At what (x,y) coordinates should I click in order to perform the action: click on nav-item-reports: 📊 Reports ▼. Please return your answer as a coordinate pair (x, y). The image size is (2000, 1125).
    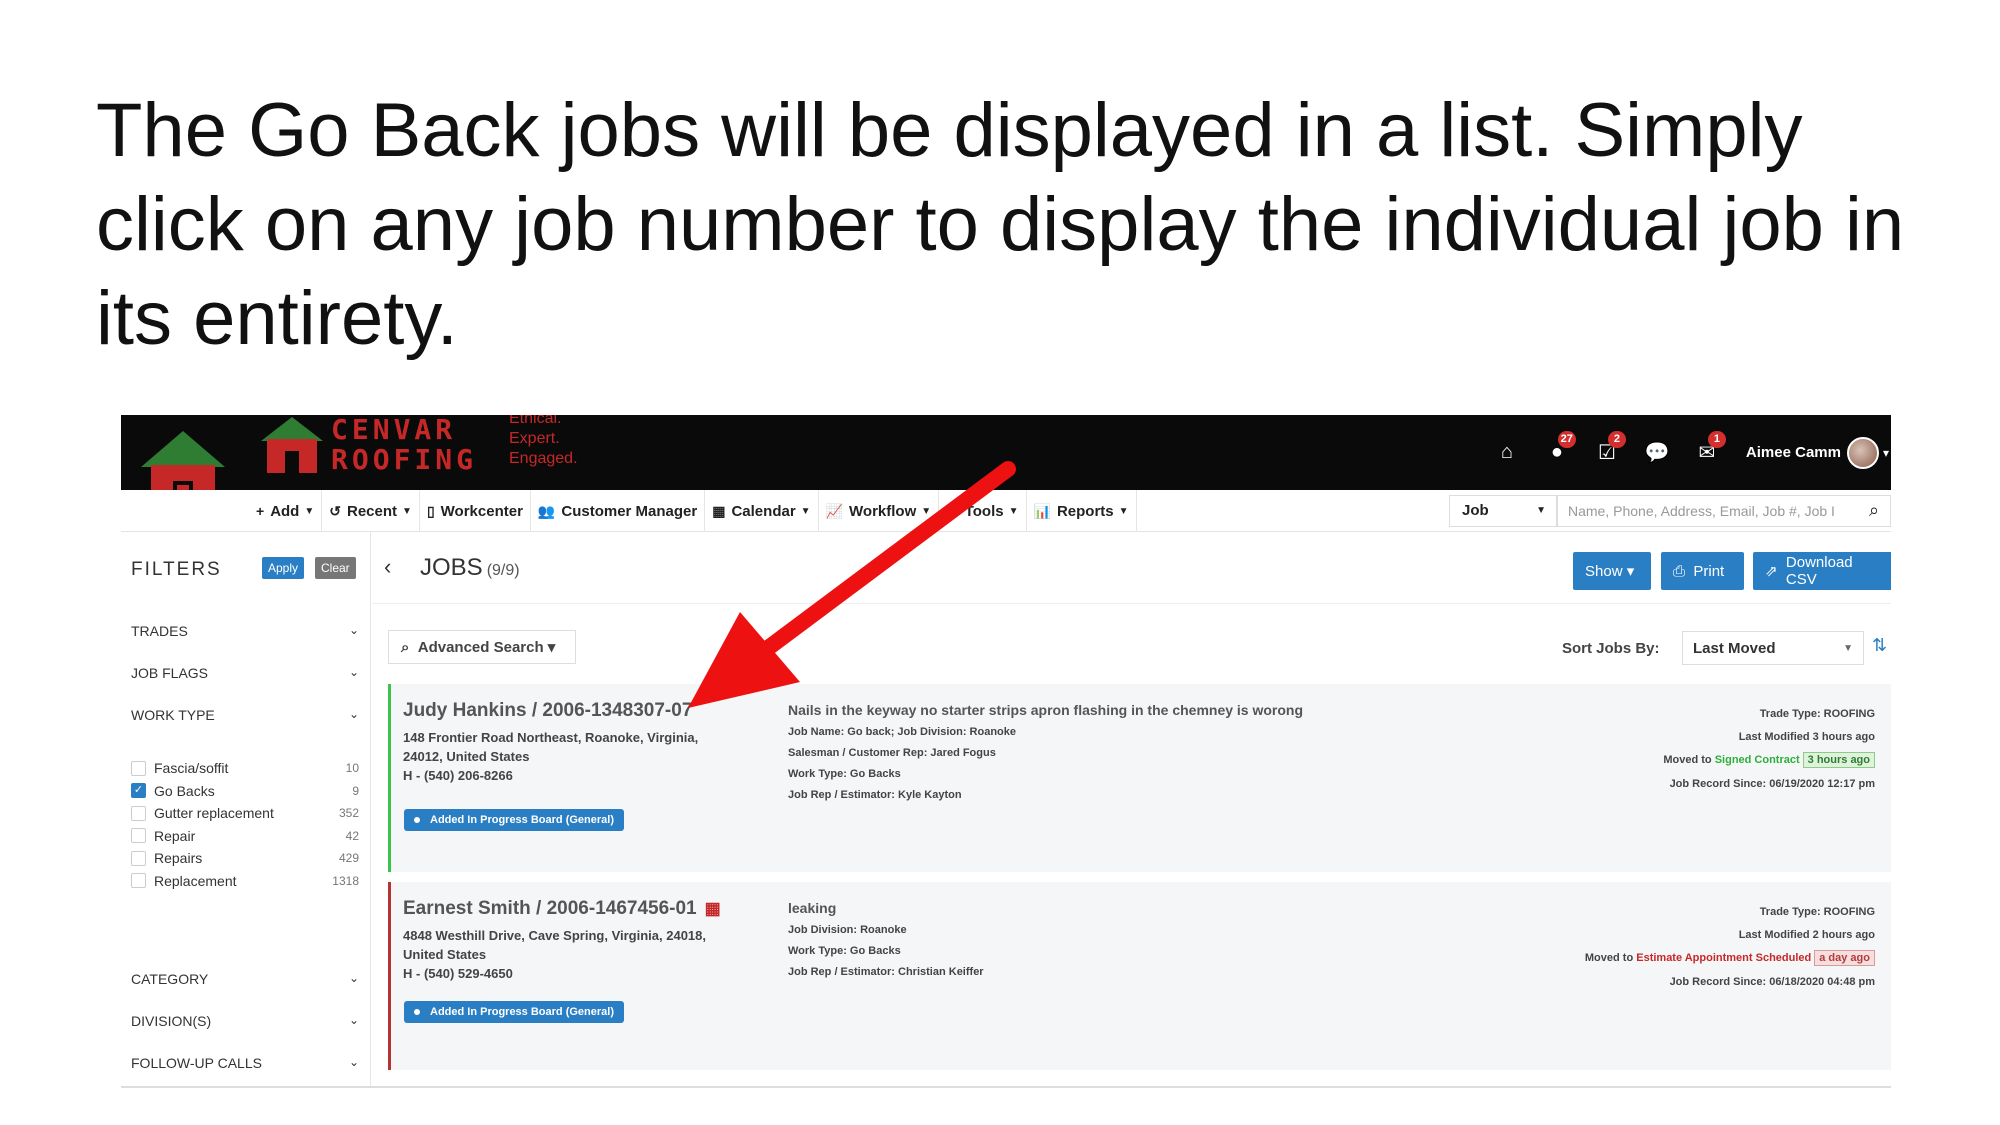
    Looking at the image, I should click on (1082, 511).